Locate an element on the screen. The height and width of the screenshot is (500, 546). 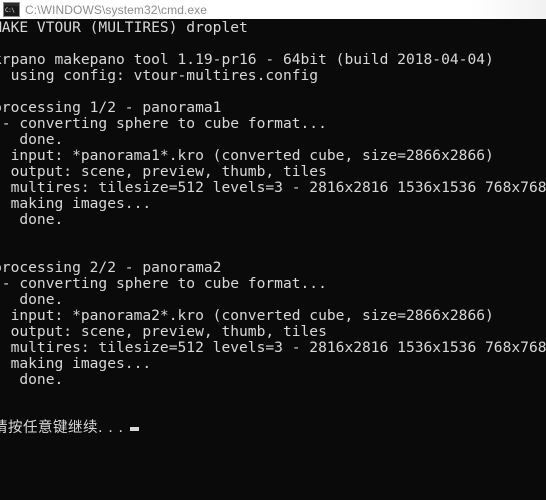
console-line: MAKE VTOUR (MULTIRES) droplet is located at coordinates (124, 27).